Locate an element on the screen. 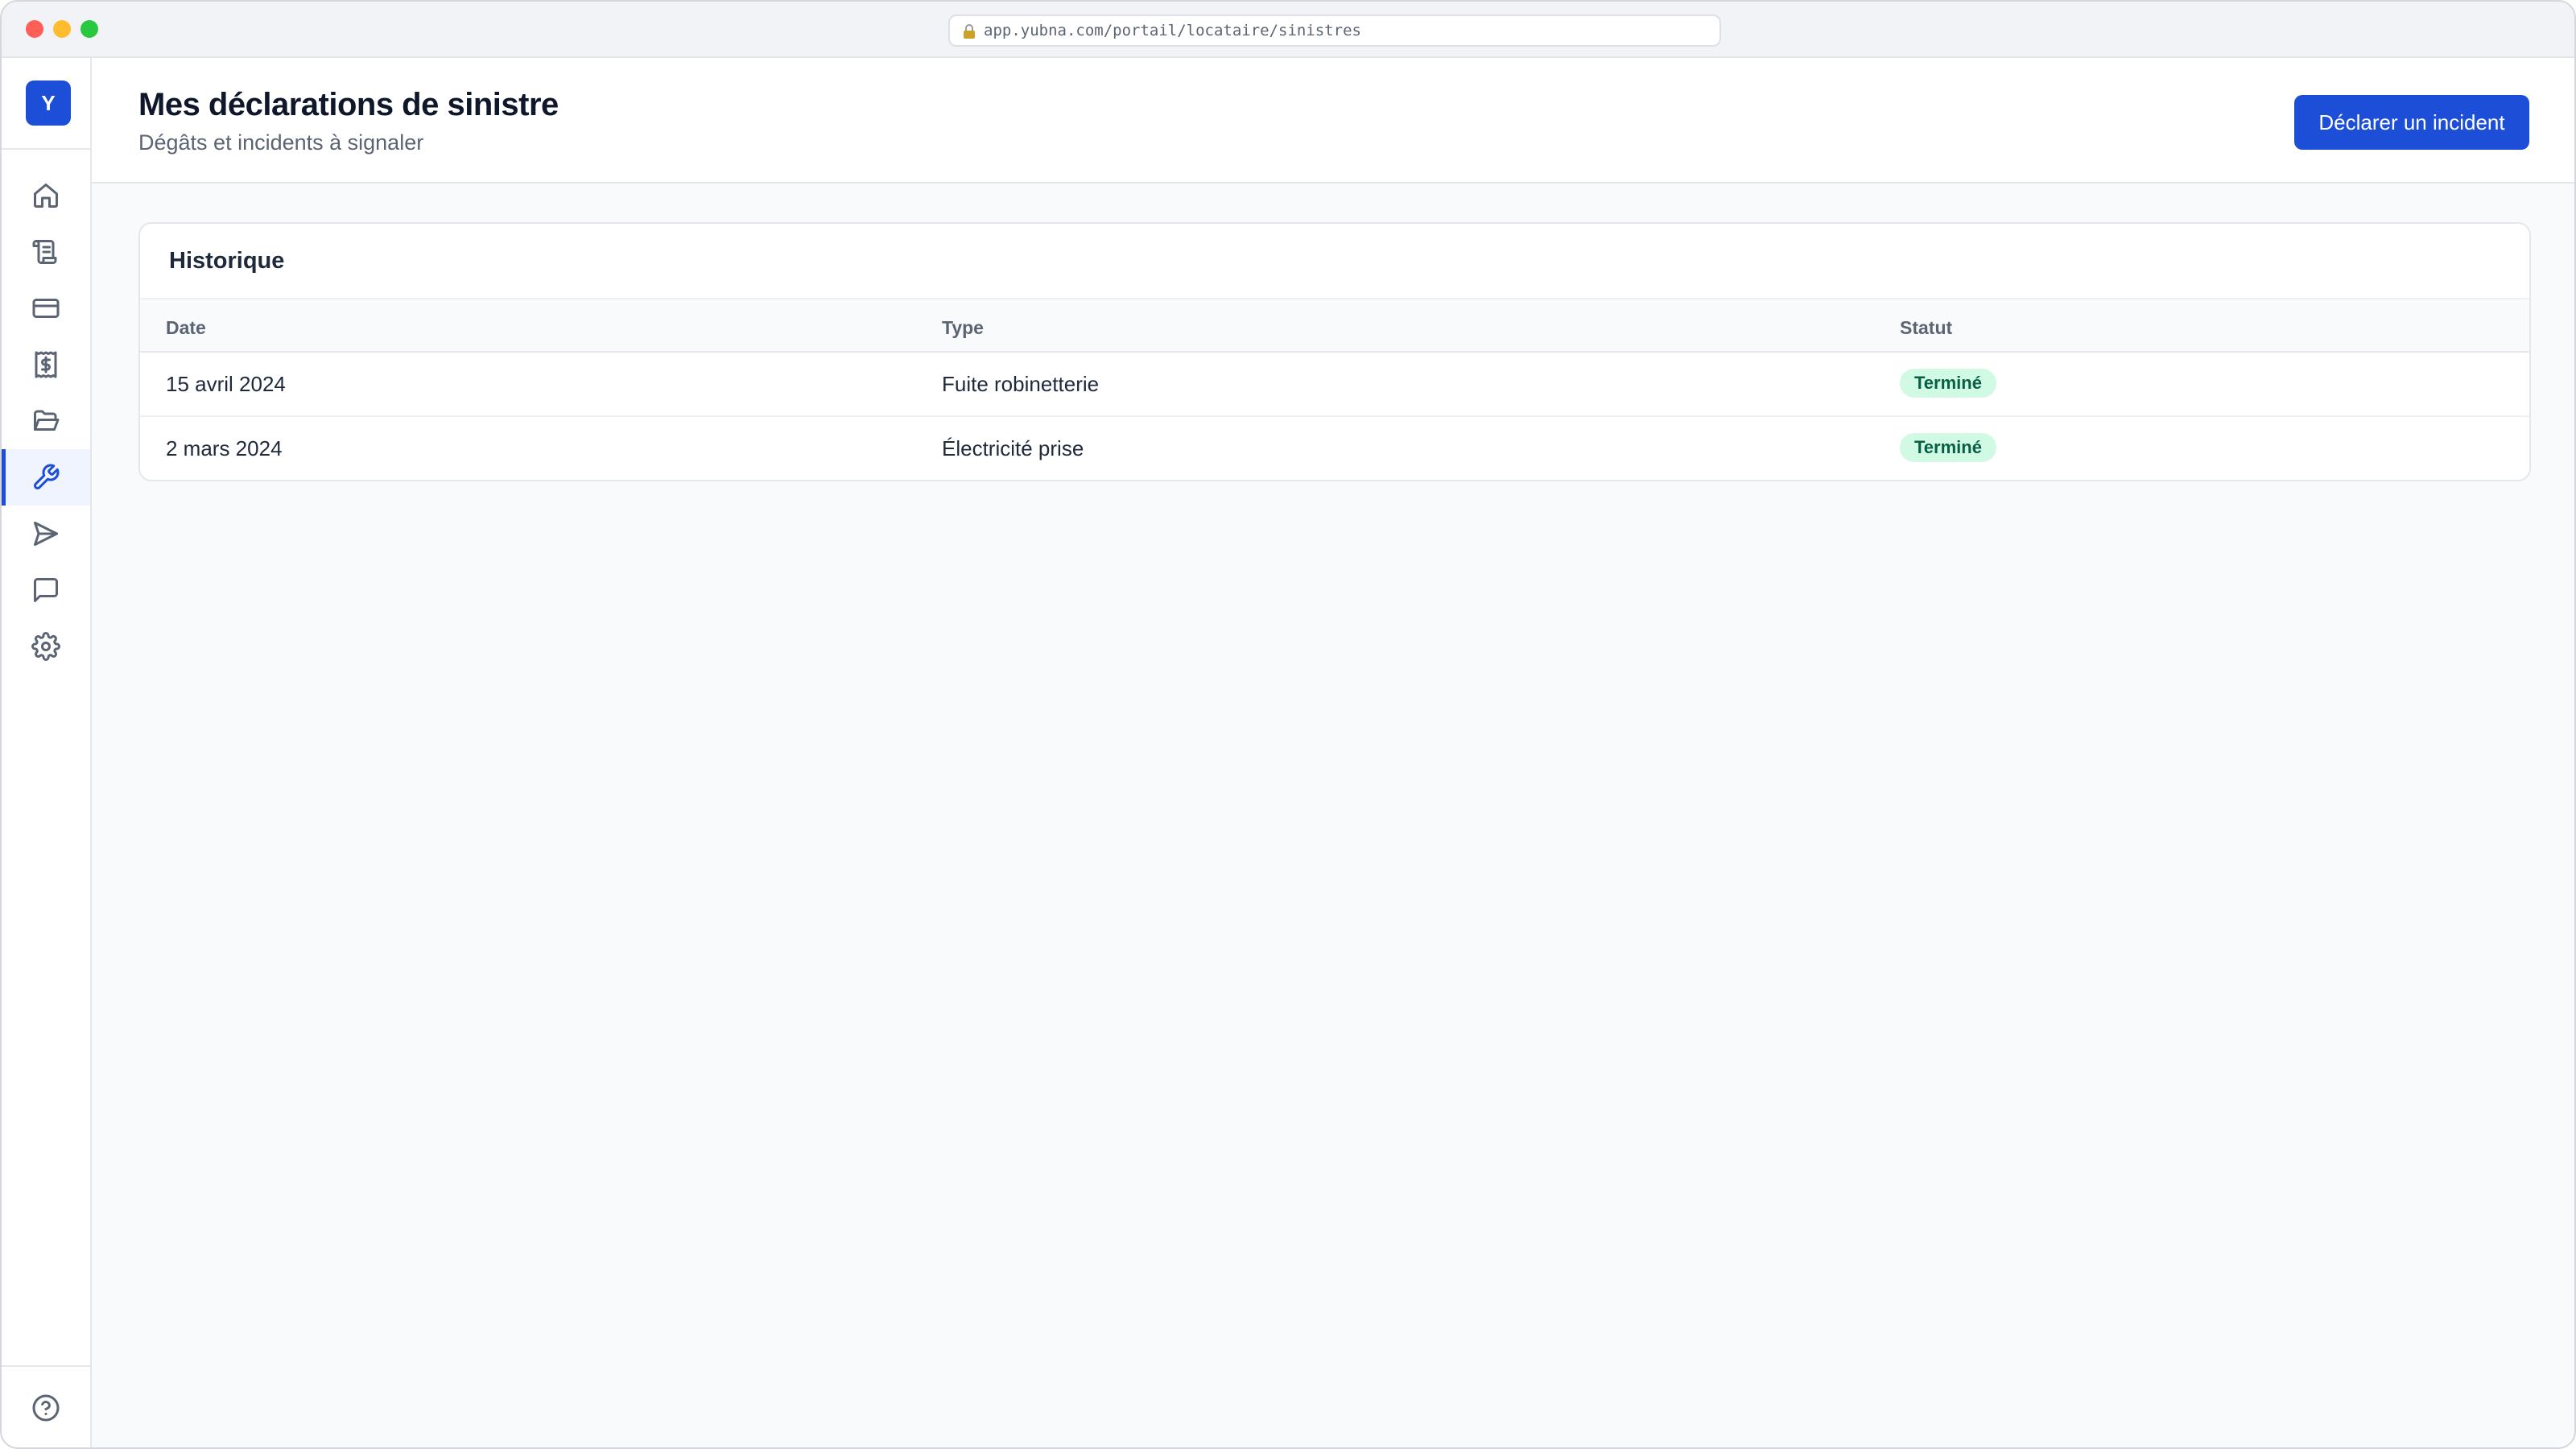  sidebar: Y is located at coordinates (47, 752).